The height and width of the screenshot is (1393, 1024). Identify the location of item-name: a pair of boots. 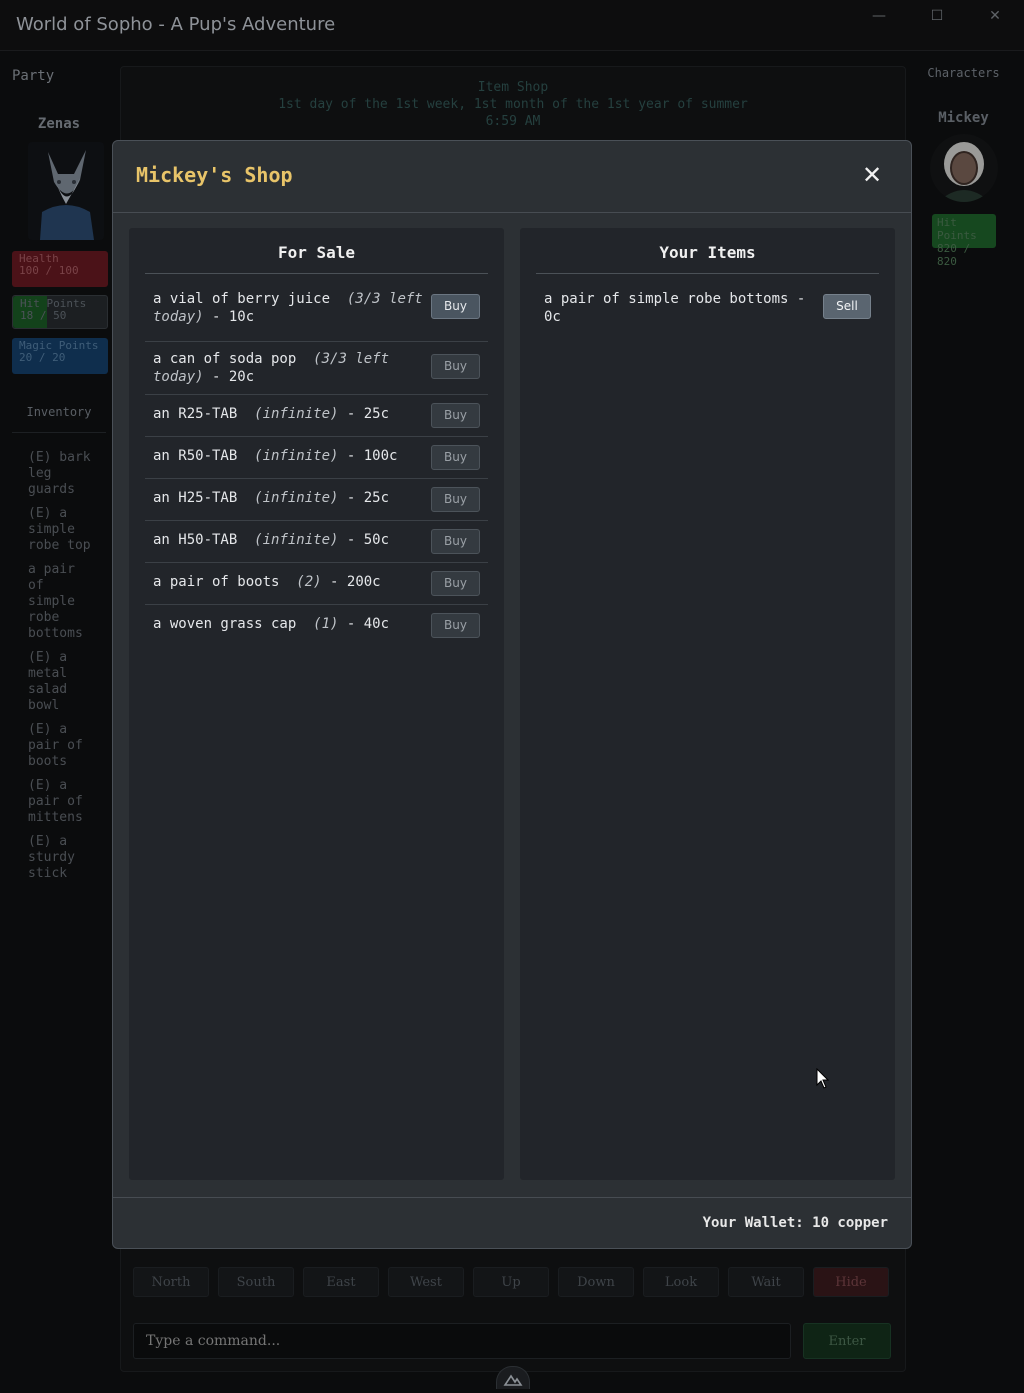
(216, 582).